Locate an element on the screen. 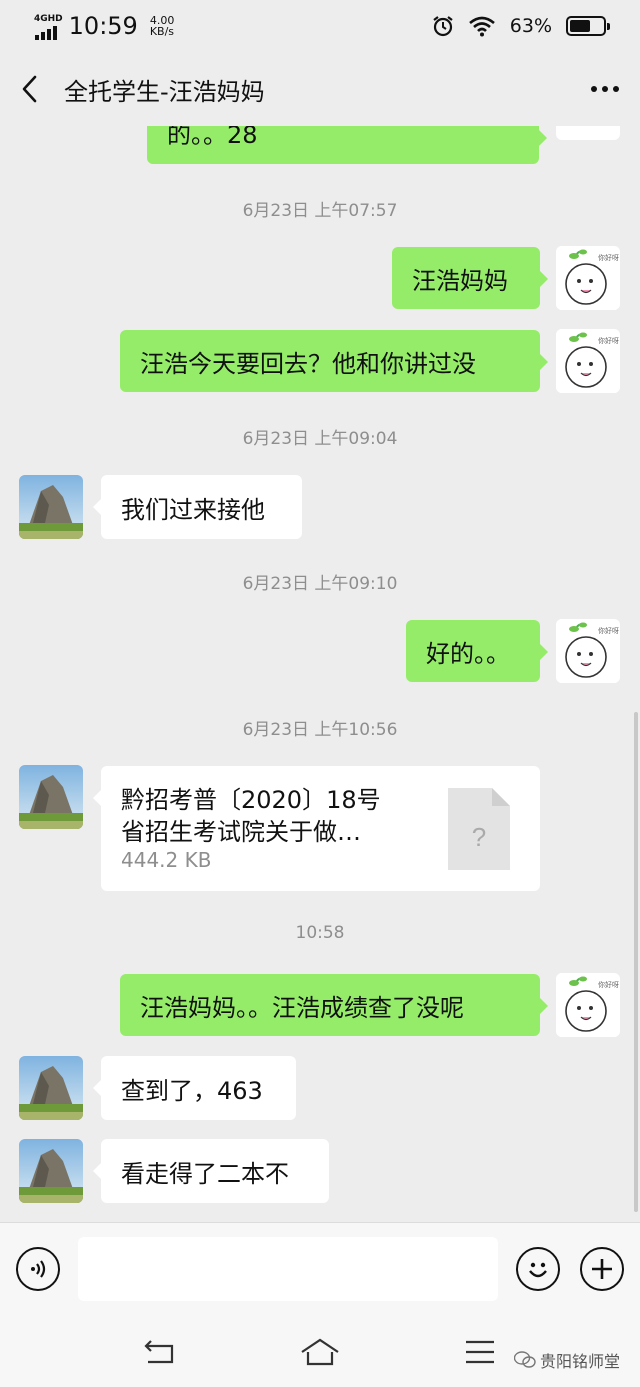  back-button is located at coordinates (30, 89).